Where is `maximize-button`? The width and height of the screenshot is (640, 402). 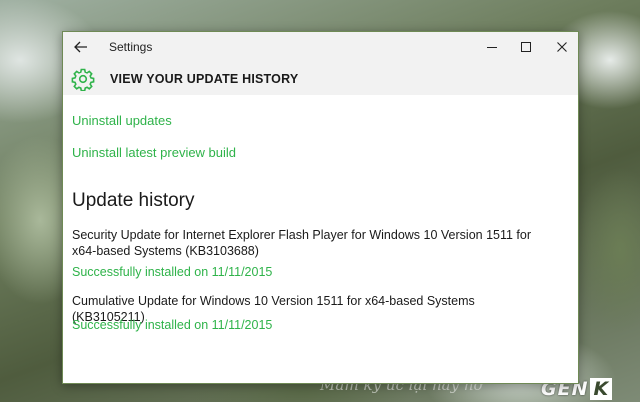
maximize-button is located at coordinates (526, 47).